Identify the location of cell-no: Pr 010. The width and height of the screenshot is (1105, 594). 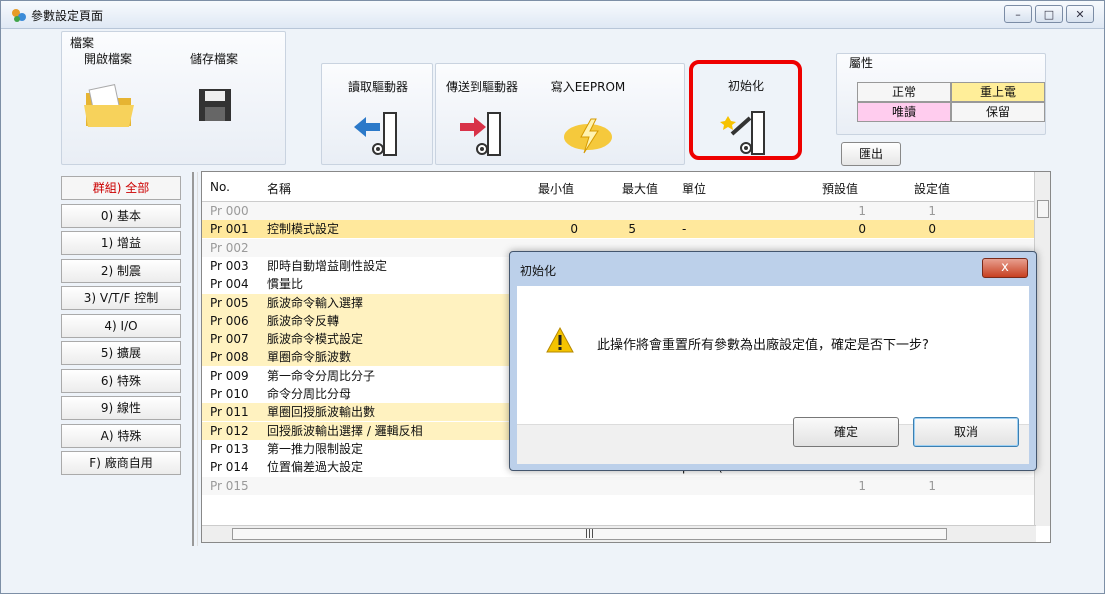
(229, 394).